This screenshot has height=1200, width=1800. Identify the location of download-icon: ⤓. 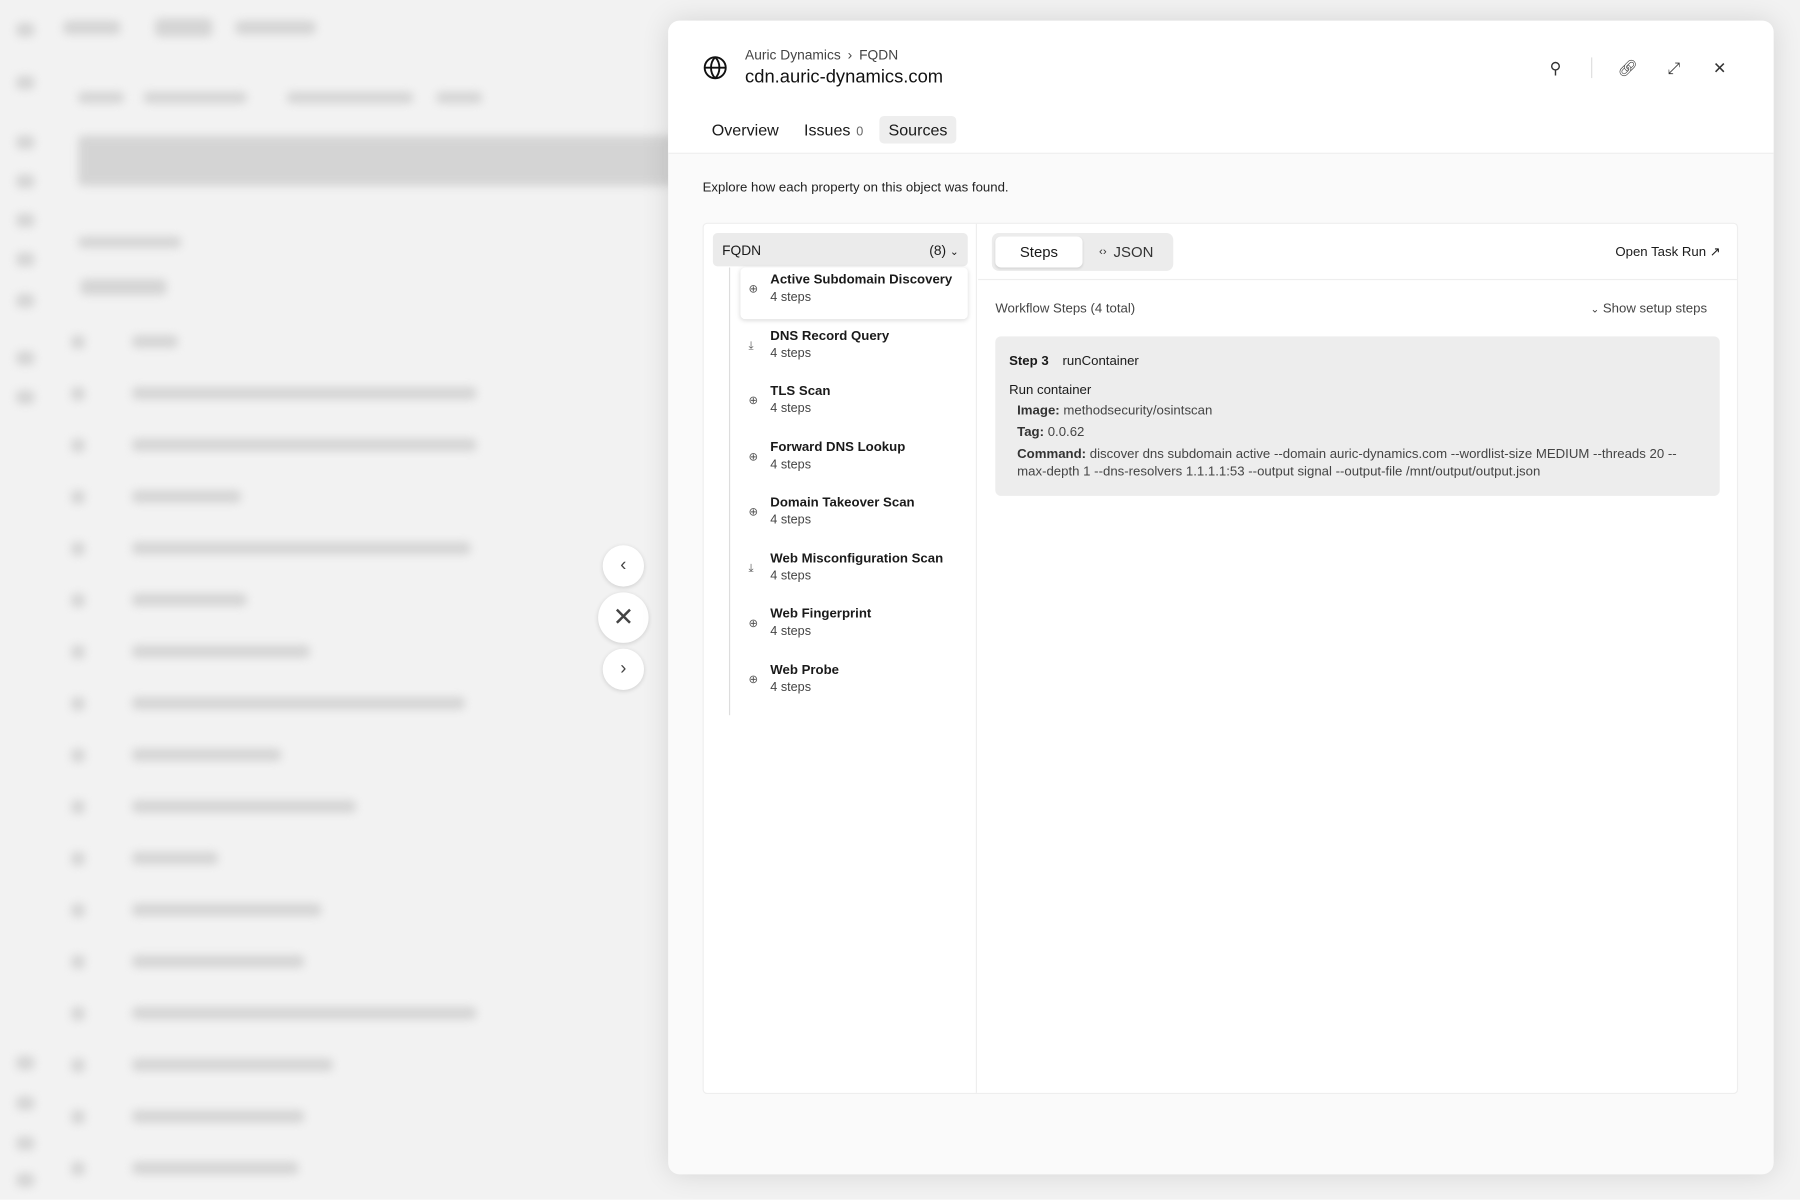
(751, 345).